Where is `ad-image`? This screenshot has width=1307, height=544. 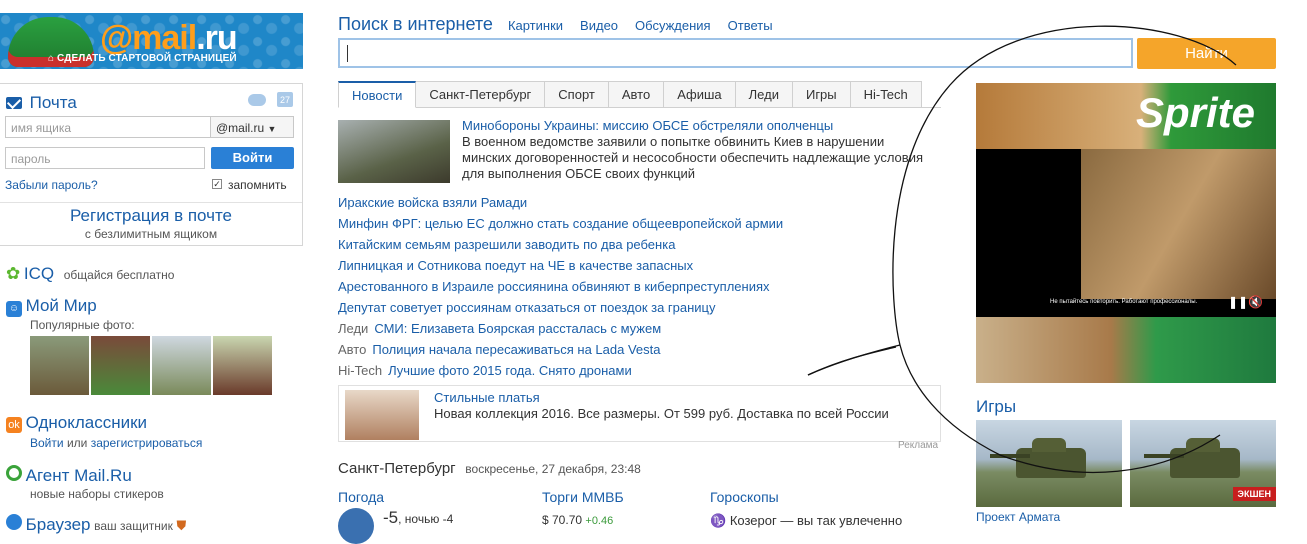 ad-image is located at coordinates (382, 415).